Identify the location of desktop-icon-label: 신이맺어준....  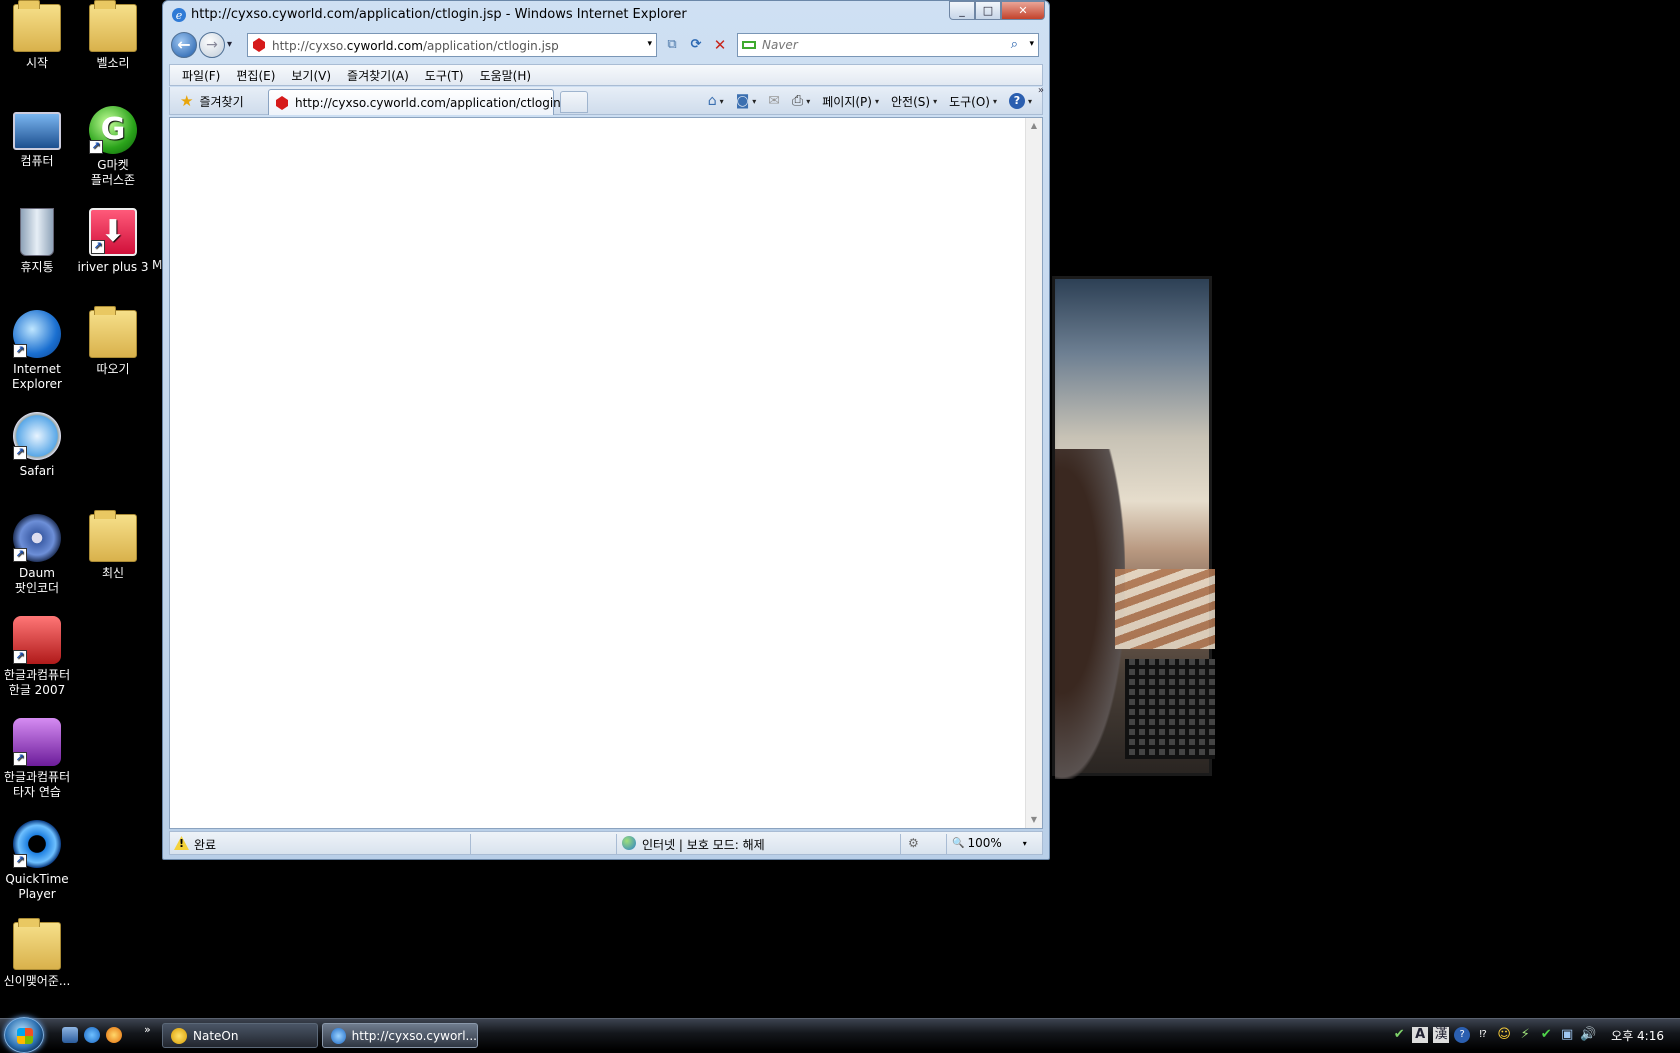
(37, 981).